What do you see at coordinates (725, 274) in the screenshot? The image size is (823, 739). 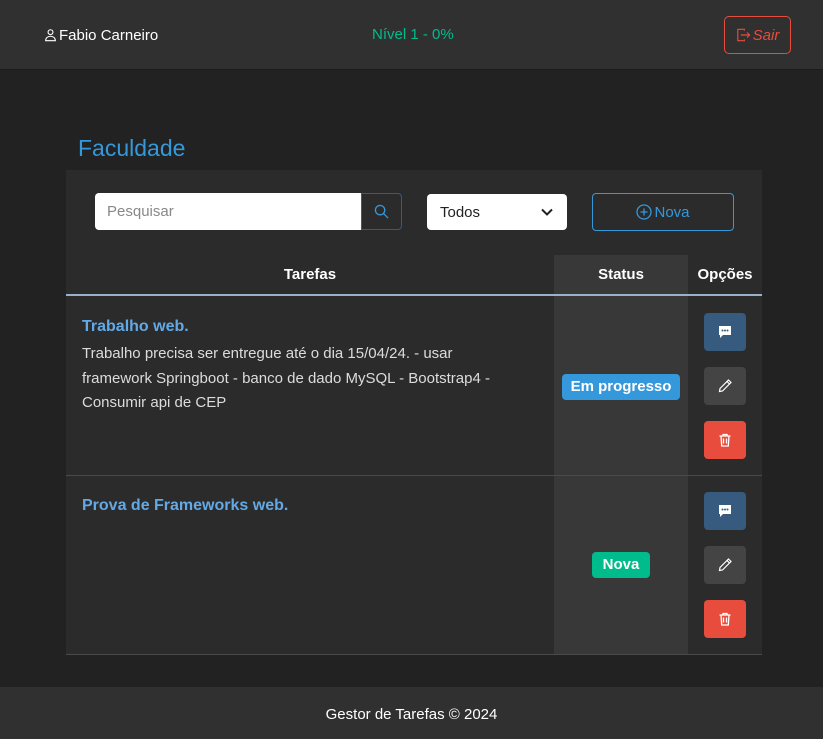 I see `column-header-options: Opções` at bounding box center [725, 274].